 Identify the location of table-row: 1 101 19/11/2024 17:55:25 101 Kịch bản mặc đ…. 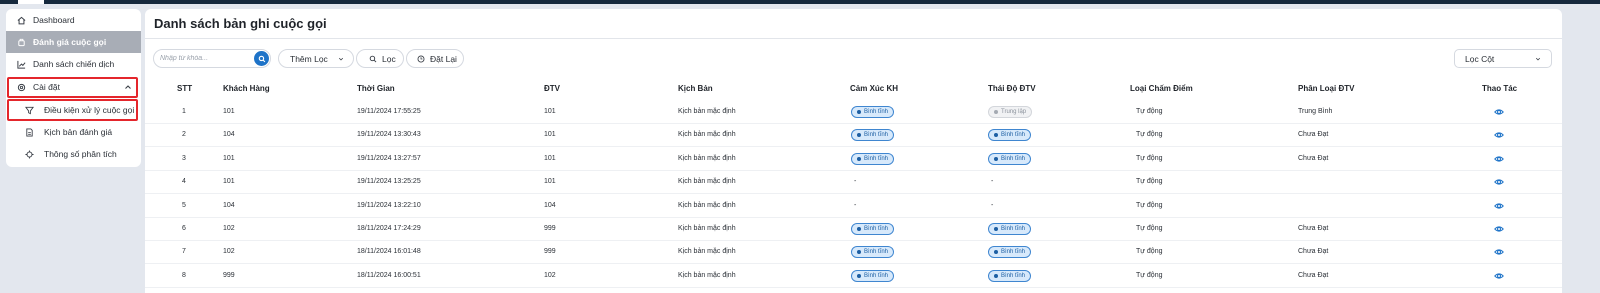
(853, 112).